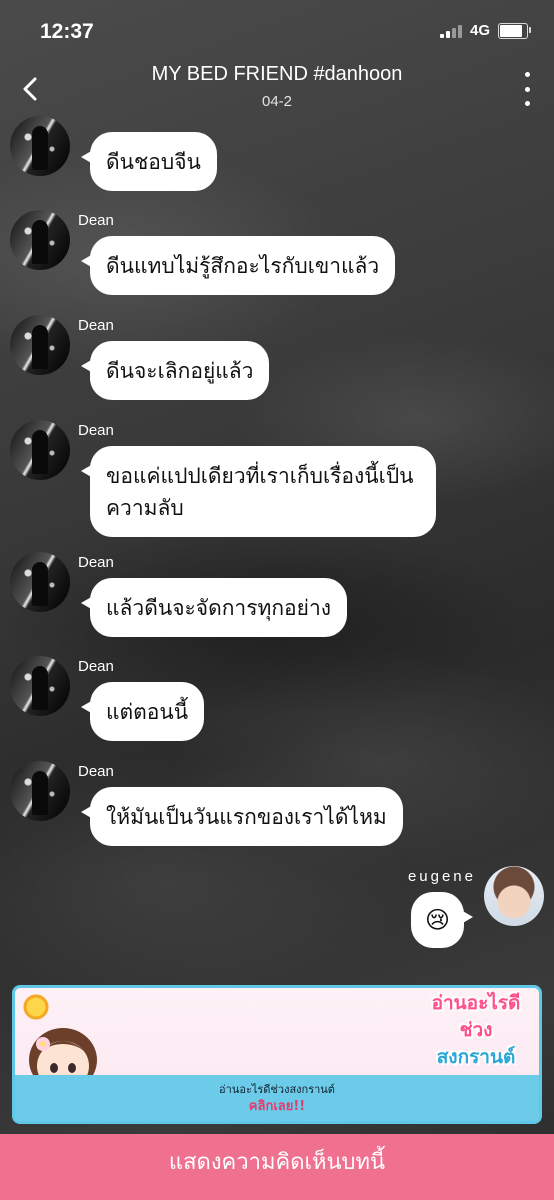 This screenshot has width=554, height=1200. I want to click on banner-title-line: ช่วง, so click(476, 1030).